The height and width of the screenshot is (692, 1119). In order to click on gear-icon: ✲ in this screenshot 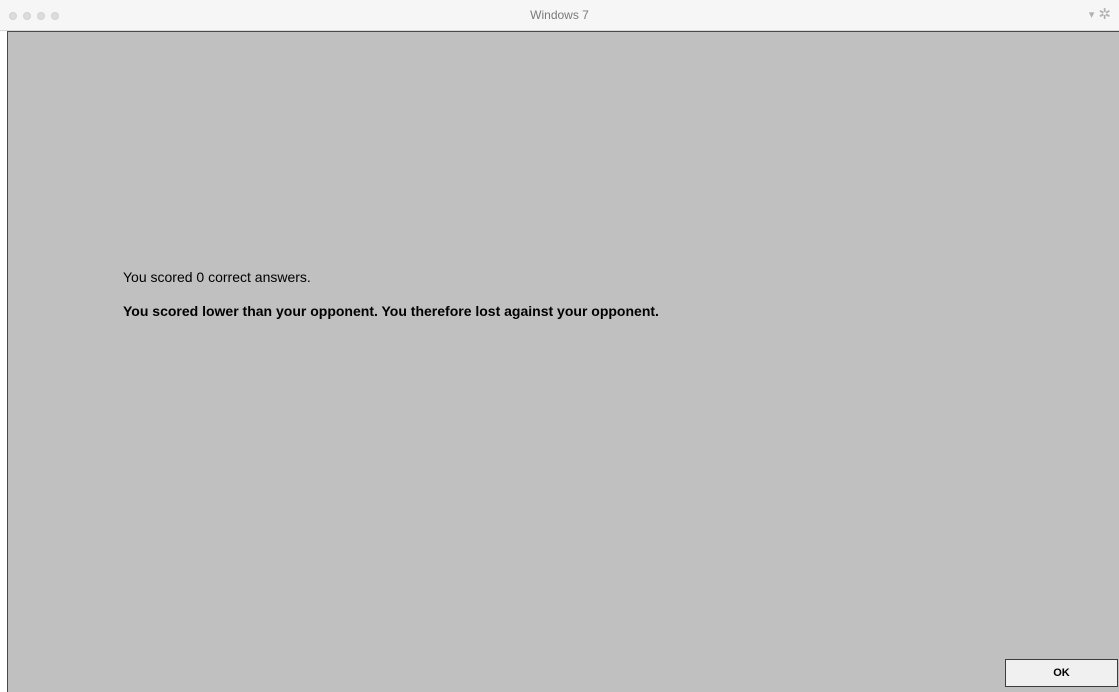, I will do `click(1104, 14)`.